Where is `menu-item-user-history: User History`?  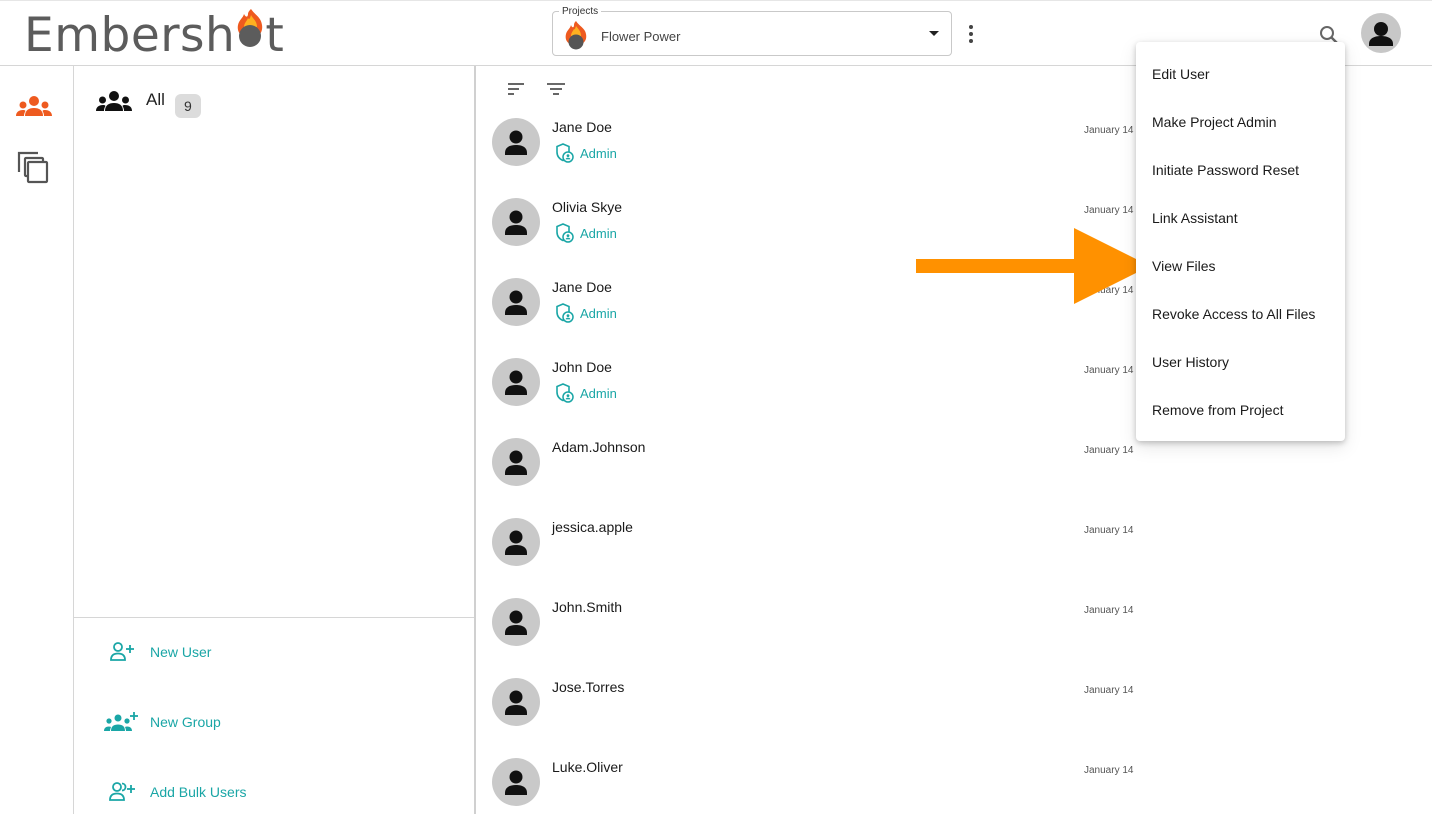
menu-item-user-history: User History is located at coordinates (1240, 362).